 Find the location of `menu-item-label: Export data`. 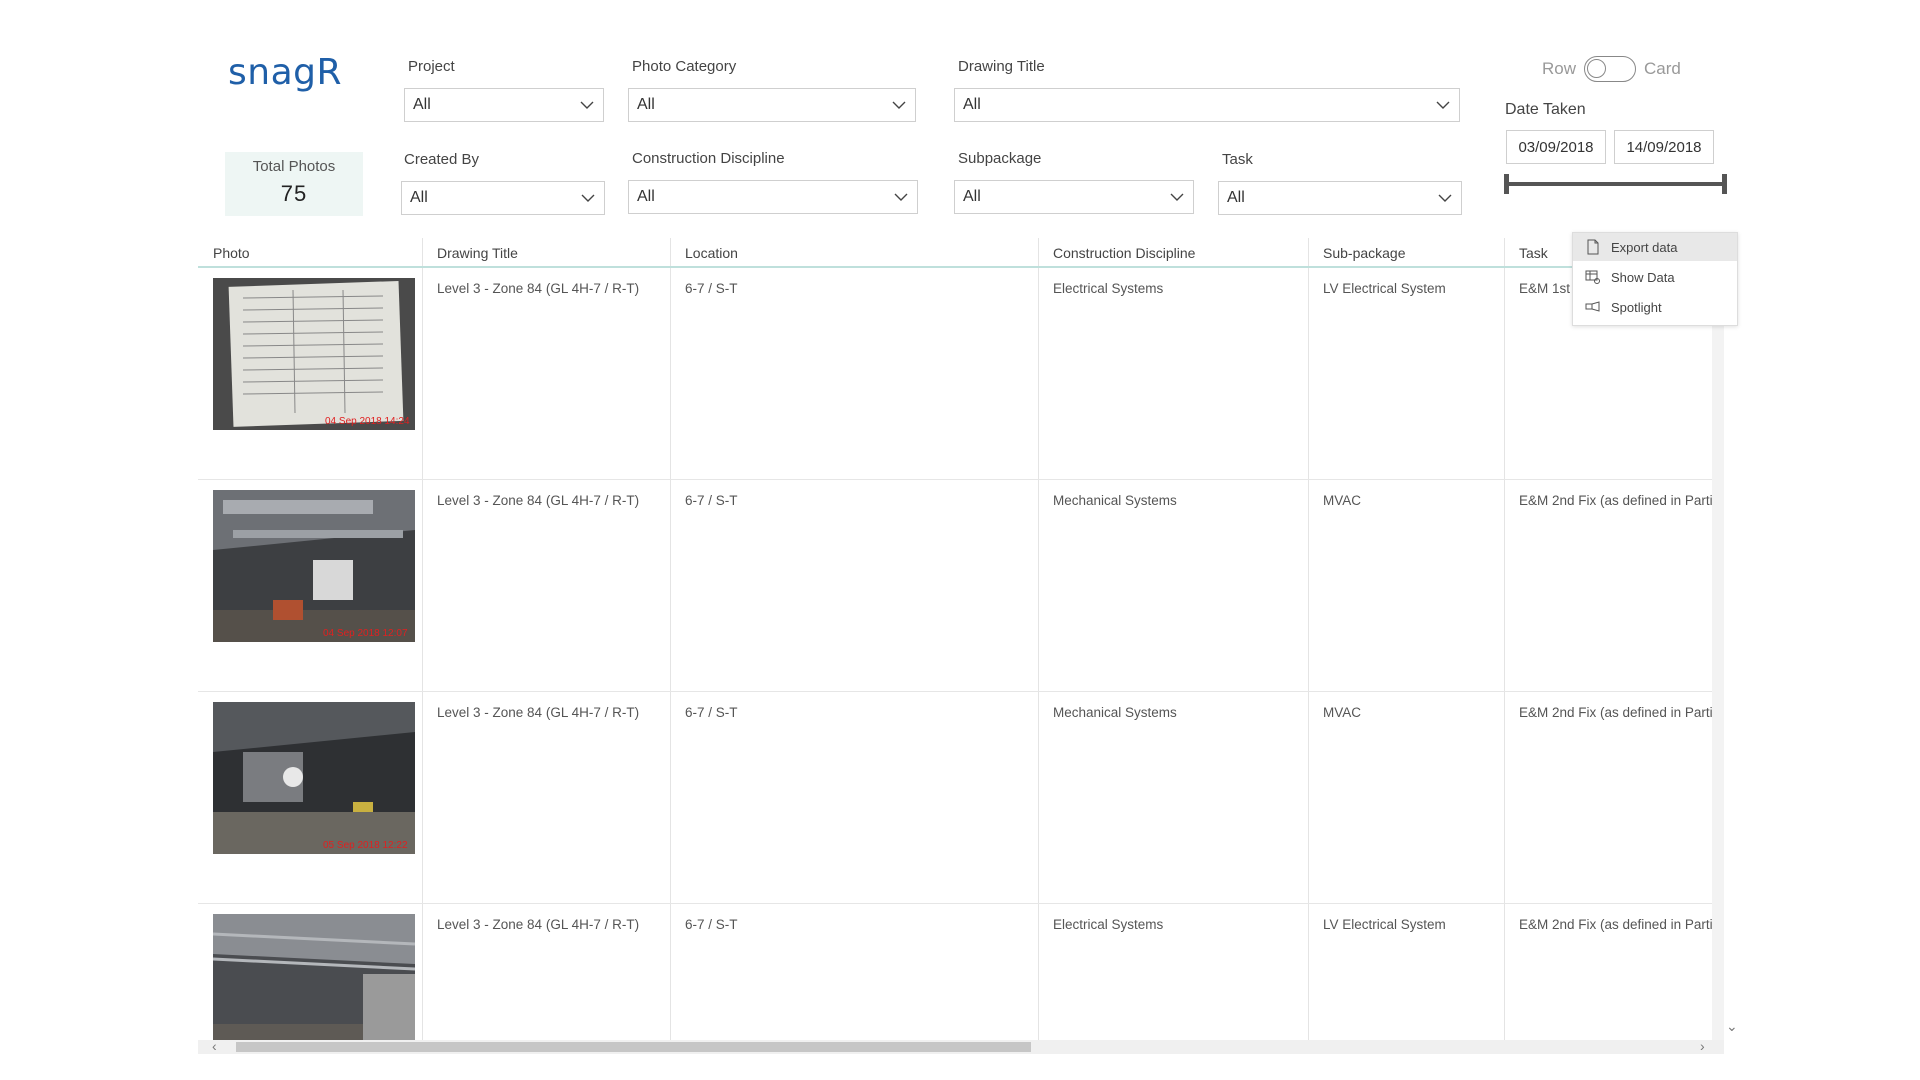

menu-item-label: Export data is located at coordinates (1644, 247).